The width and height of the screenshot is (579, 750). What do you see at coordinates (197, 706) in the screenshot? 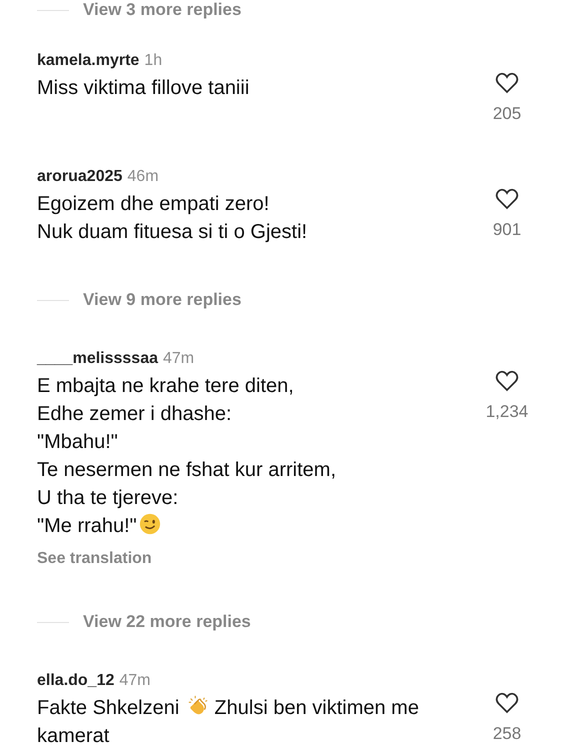
I see `clapping-hands-icon` at bounding box center [197, 706].